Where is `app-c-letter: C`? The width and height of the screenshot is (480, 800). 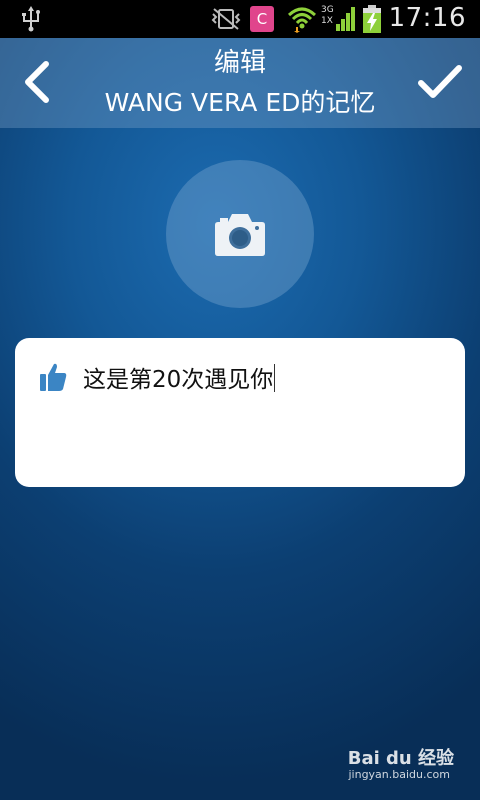
app-c-letter: C is located at coordinates (262, 19).